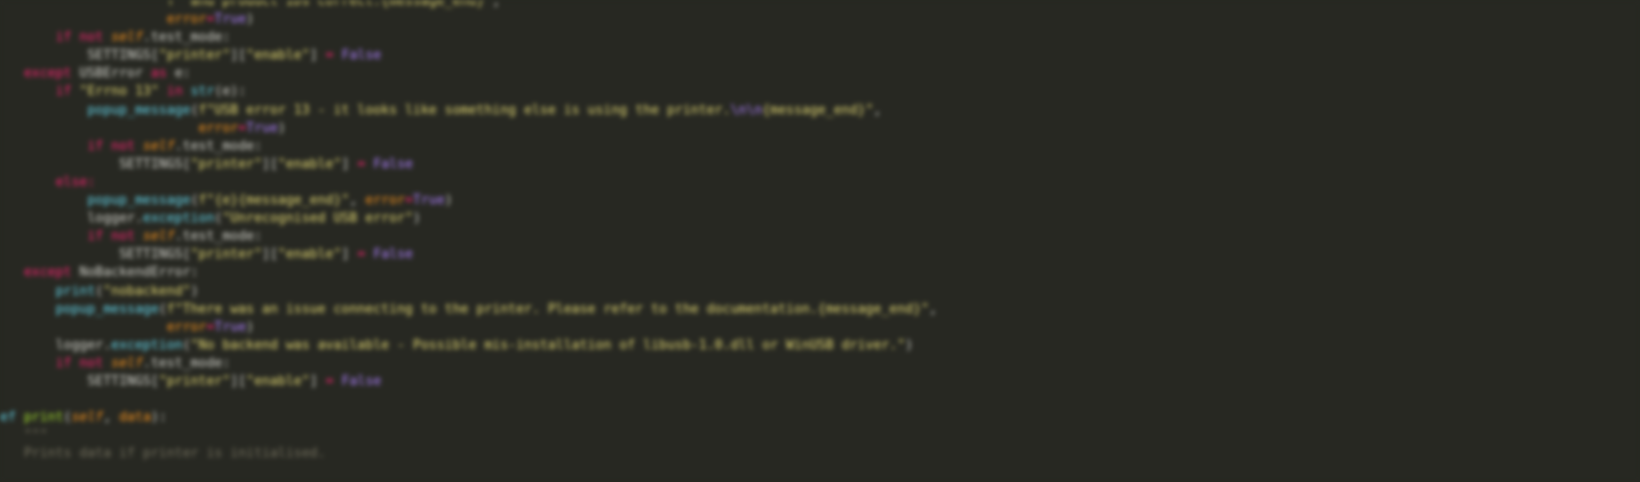  What do you see at coordinates (468, 74) in the screenshot?
I see `code-line: except USBError as e:` at bounding box center [468, 74].